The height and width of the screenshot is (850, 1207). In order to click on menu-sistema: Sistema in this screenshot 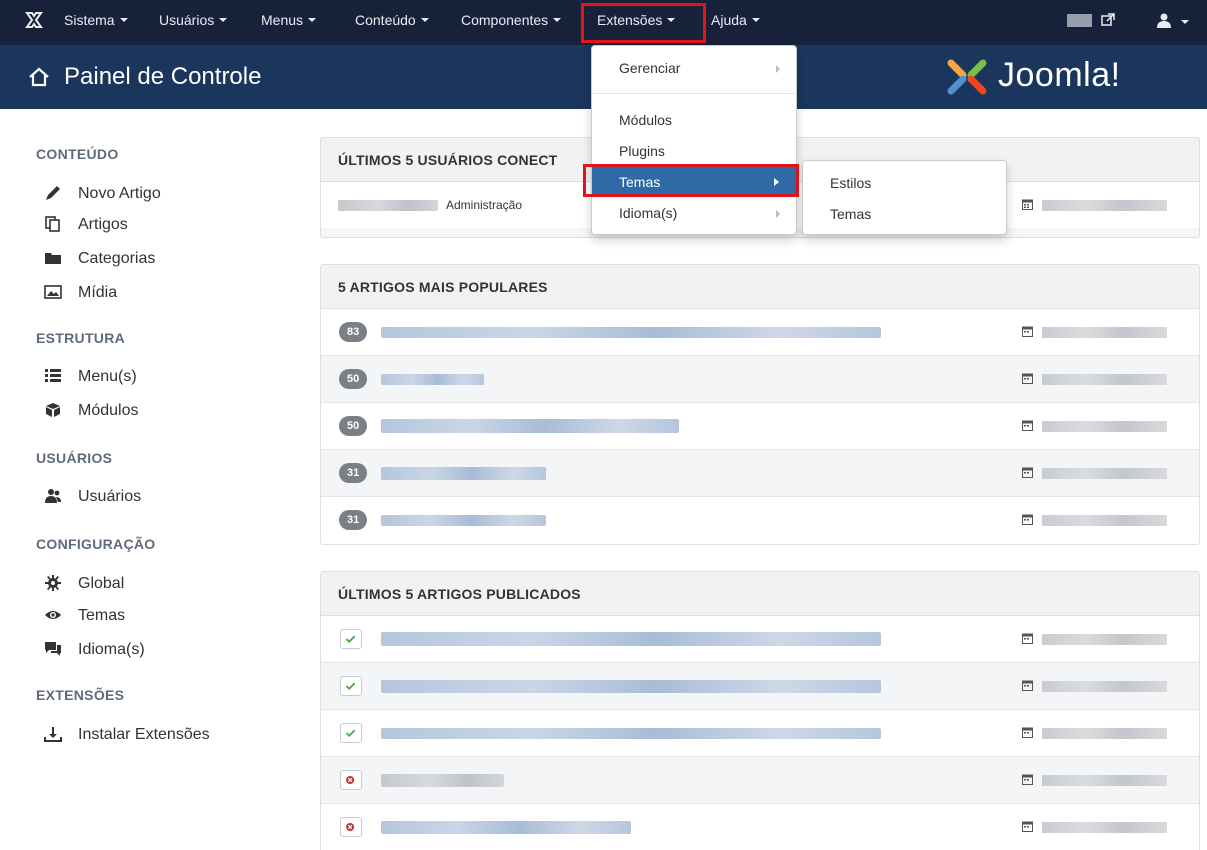, I will do `click(96, 20)`.